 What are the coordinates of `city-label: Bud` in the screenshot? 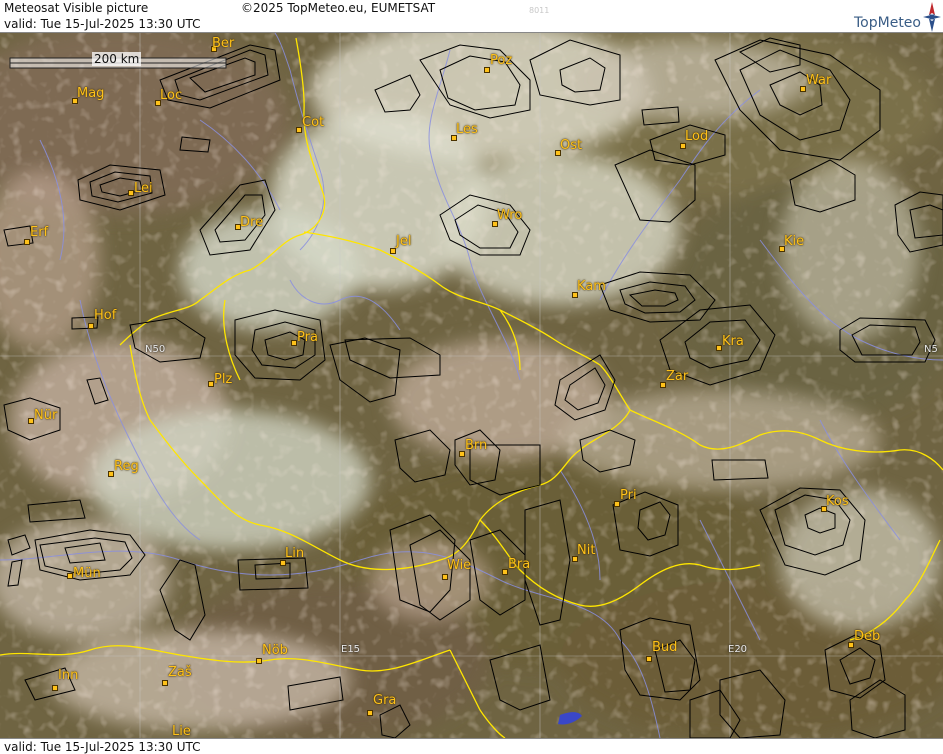 It's located at (664, 648).